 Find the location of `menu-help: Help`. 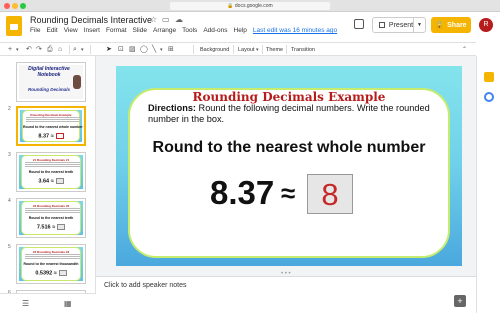

menu-help: Help is located at coordinates (240, 33).